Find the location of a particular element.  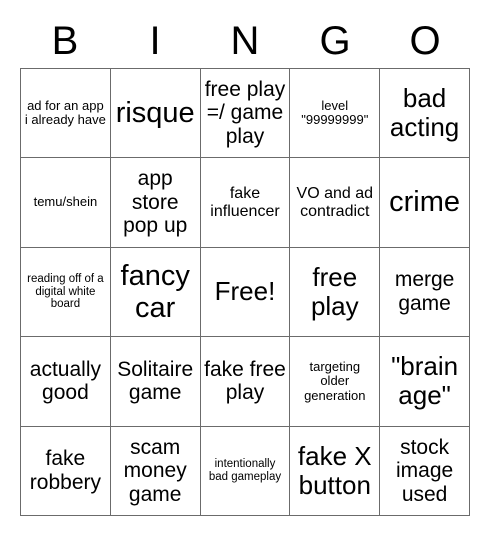

bingo-cell-label: VO and ad contradict is located at coordinates (335, 202).